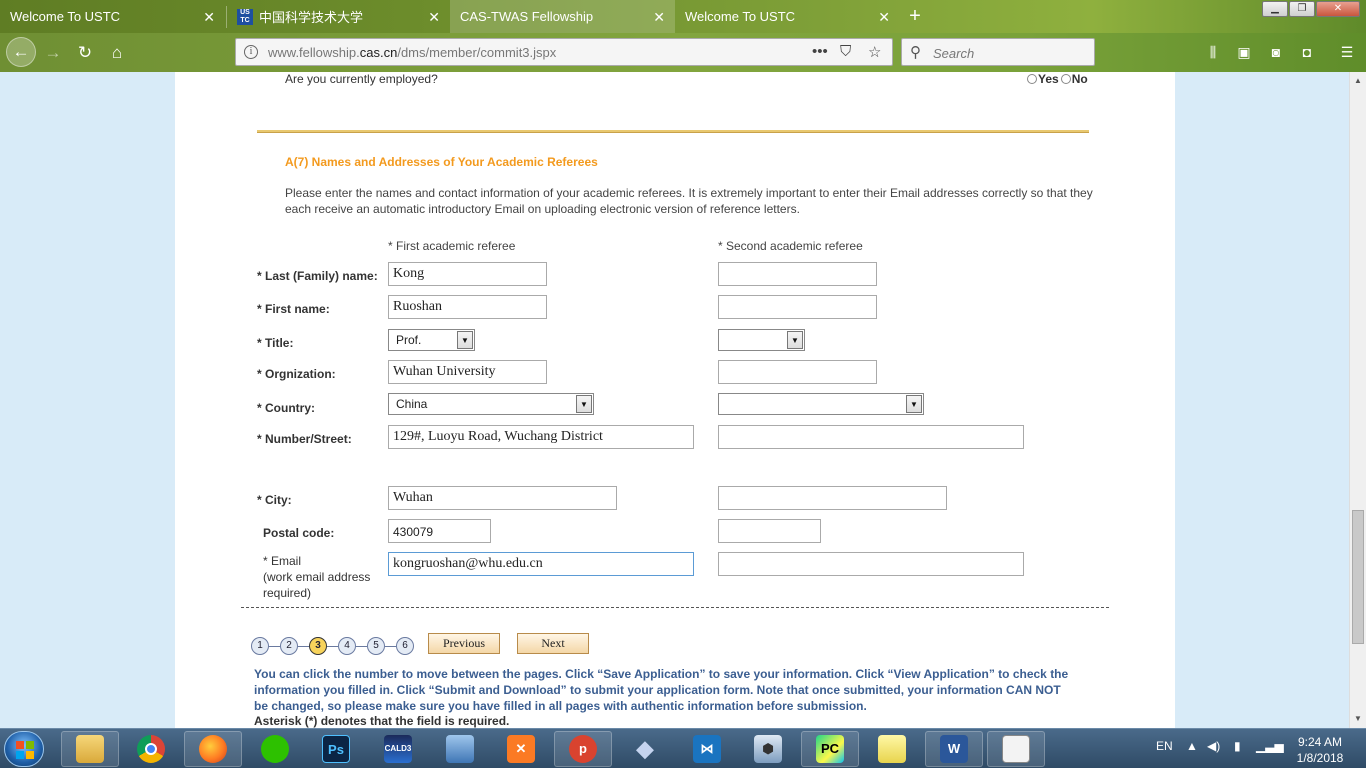 Image resolution: width=1366 pixels, height=768 pixels. What do you see at coordinates (832, 498) in the screenshot?
I see `ref2-city-input` at bounding box center [832, 498].